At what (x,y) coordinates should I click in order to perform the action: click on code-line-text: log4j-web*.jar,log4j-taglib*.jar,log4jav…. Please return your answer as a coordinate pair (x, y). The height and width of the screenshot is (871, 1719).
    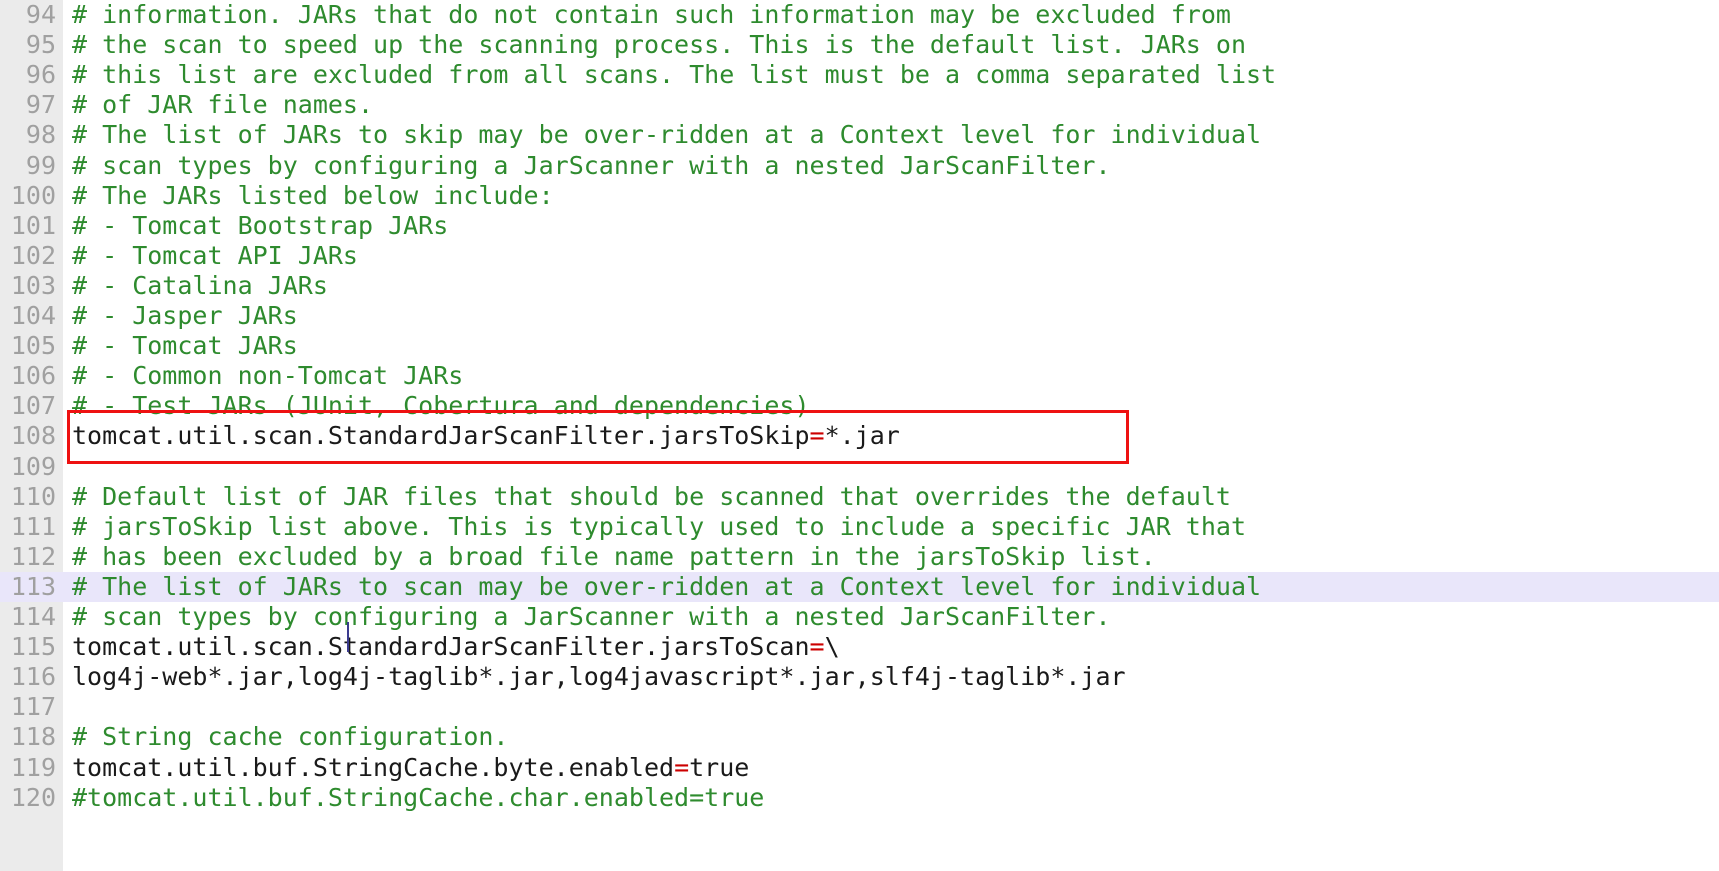
    Looking at the image, I should click on (599, 677).